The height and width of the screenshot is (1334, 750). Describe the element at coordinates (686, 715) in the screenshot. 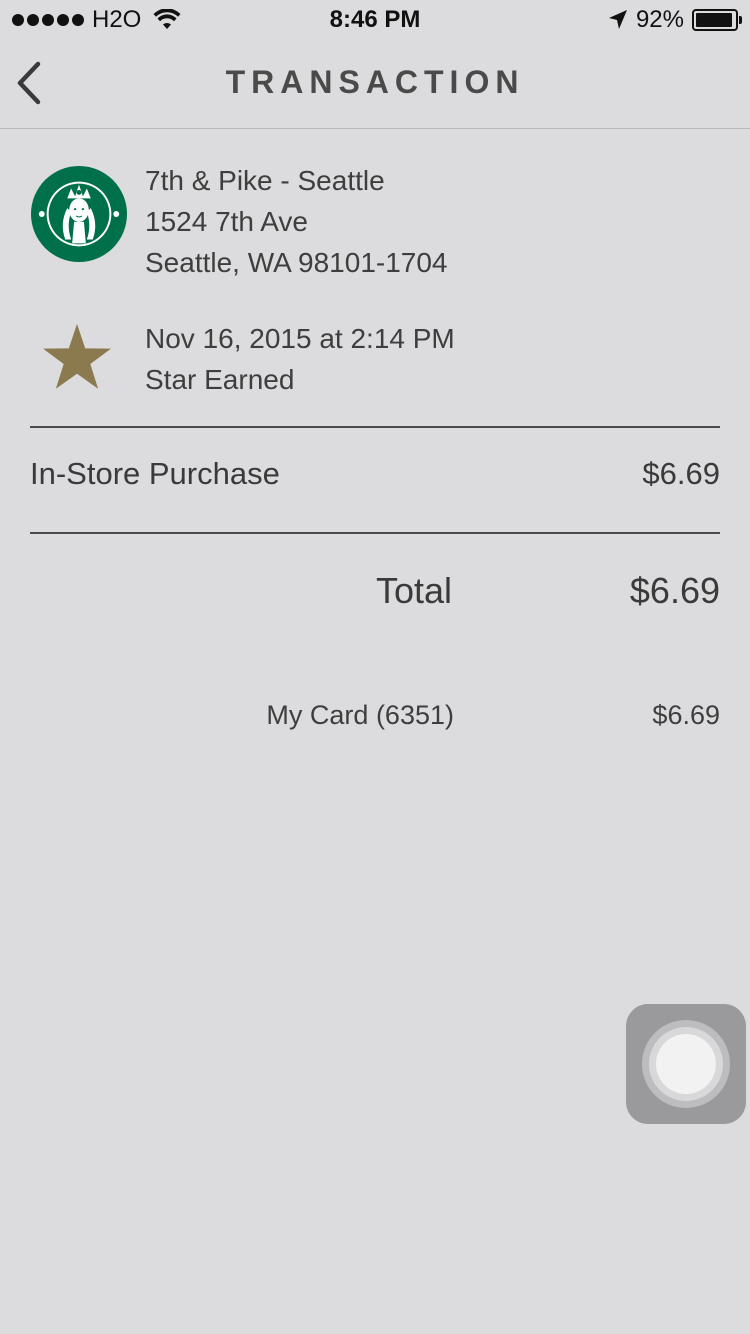

I see `payment-amount: $6.69` at that location.